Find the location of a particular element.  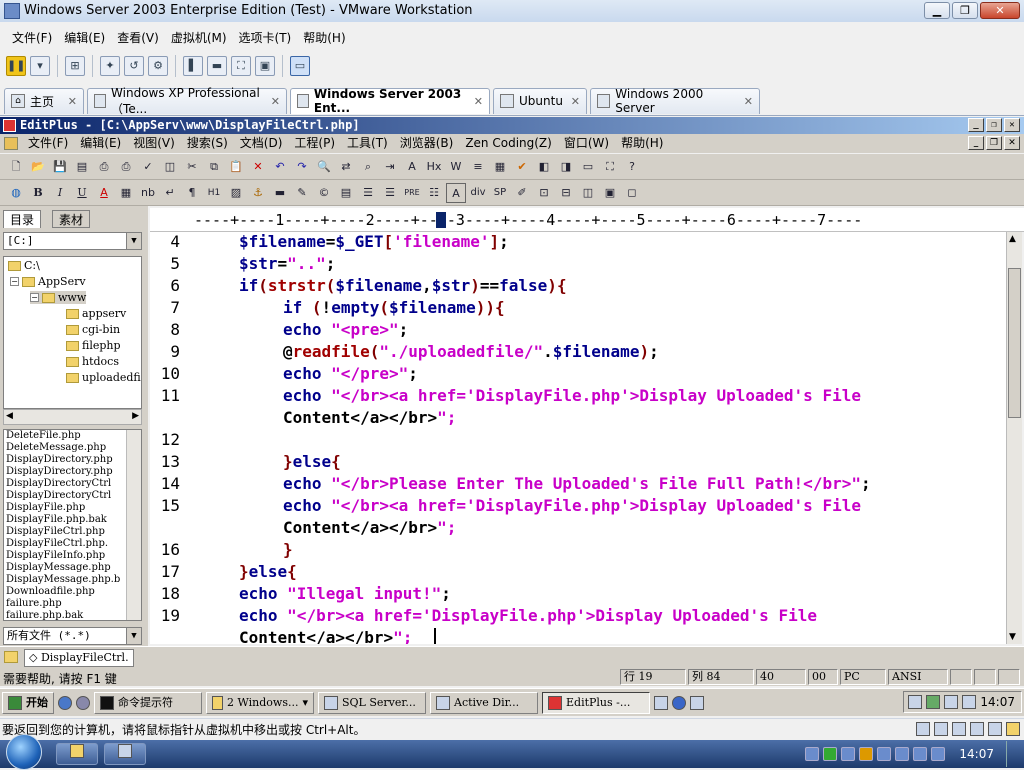

minimize-button: _ is located at coordinates (976, 125).